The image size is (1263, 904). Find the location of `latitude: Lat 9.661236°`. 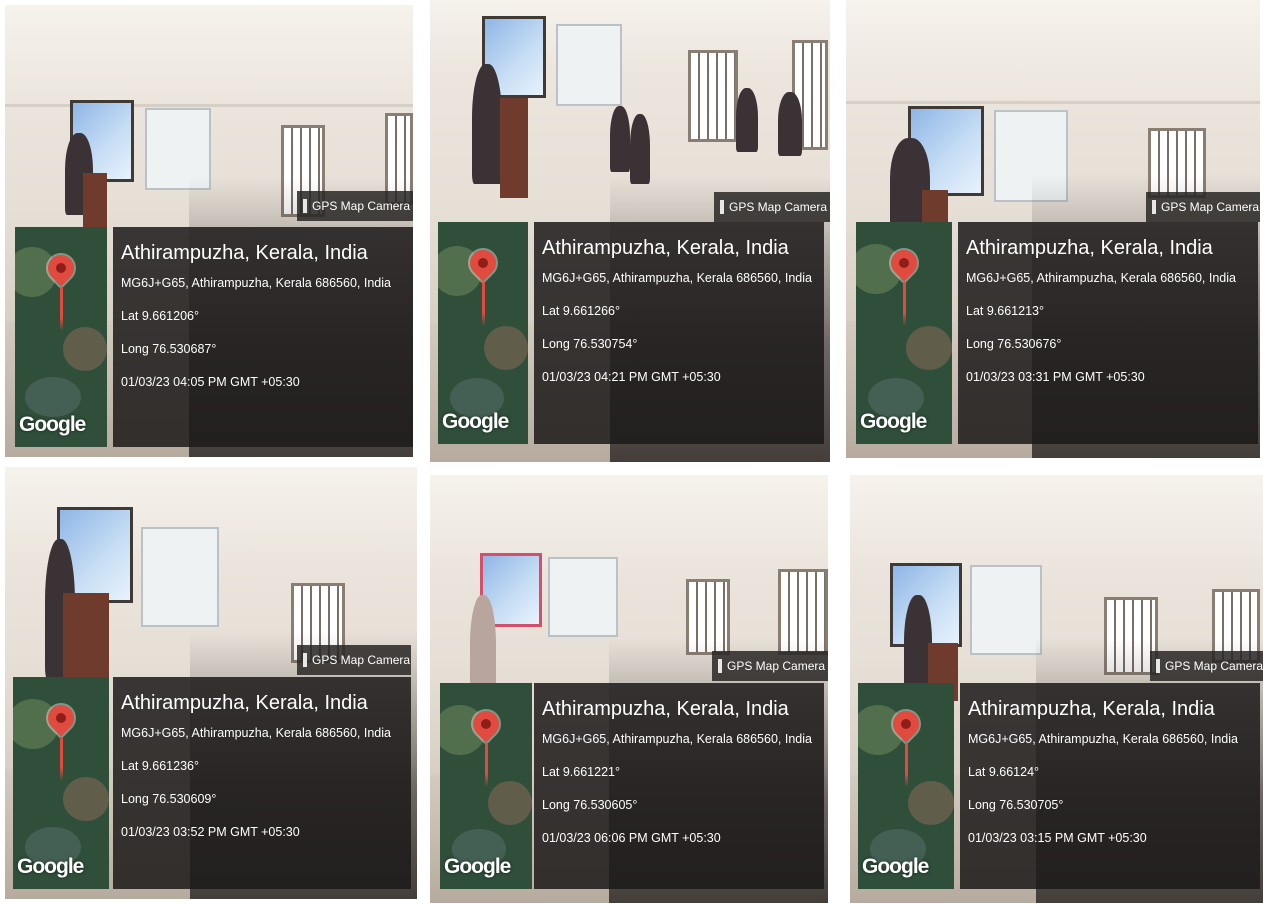

latitude: Lat 9.661236° is located at coordinates (160, 766).